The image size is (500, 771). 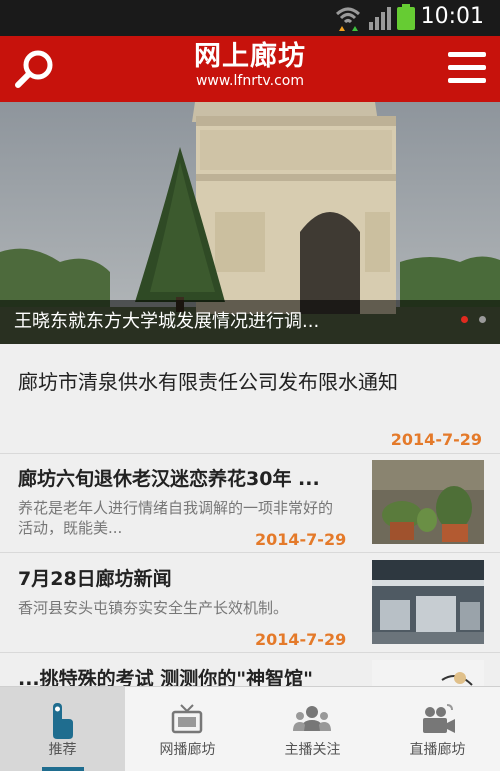 What do you see at coordinates (452, 16) in the screenshot?
I see `clock: 10:01` at bounding box center [452, 16].